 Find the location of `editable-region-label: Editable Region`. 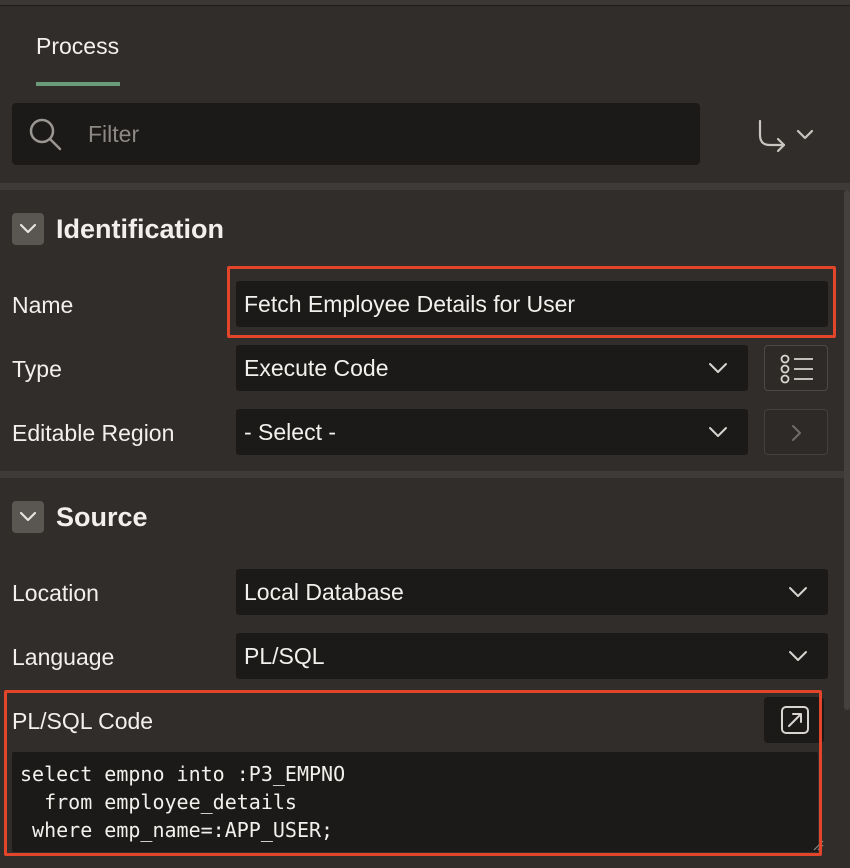

editable-region-label: Editable Region is located at coordinates (93, 433).